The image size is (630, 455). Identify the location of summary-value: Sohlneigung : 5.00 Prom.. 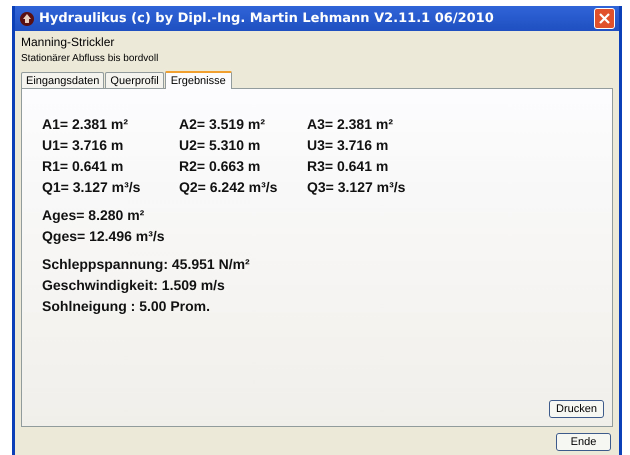
(126, 306).